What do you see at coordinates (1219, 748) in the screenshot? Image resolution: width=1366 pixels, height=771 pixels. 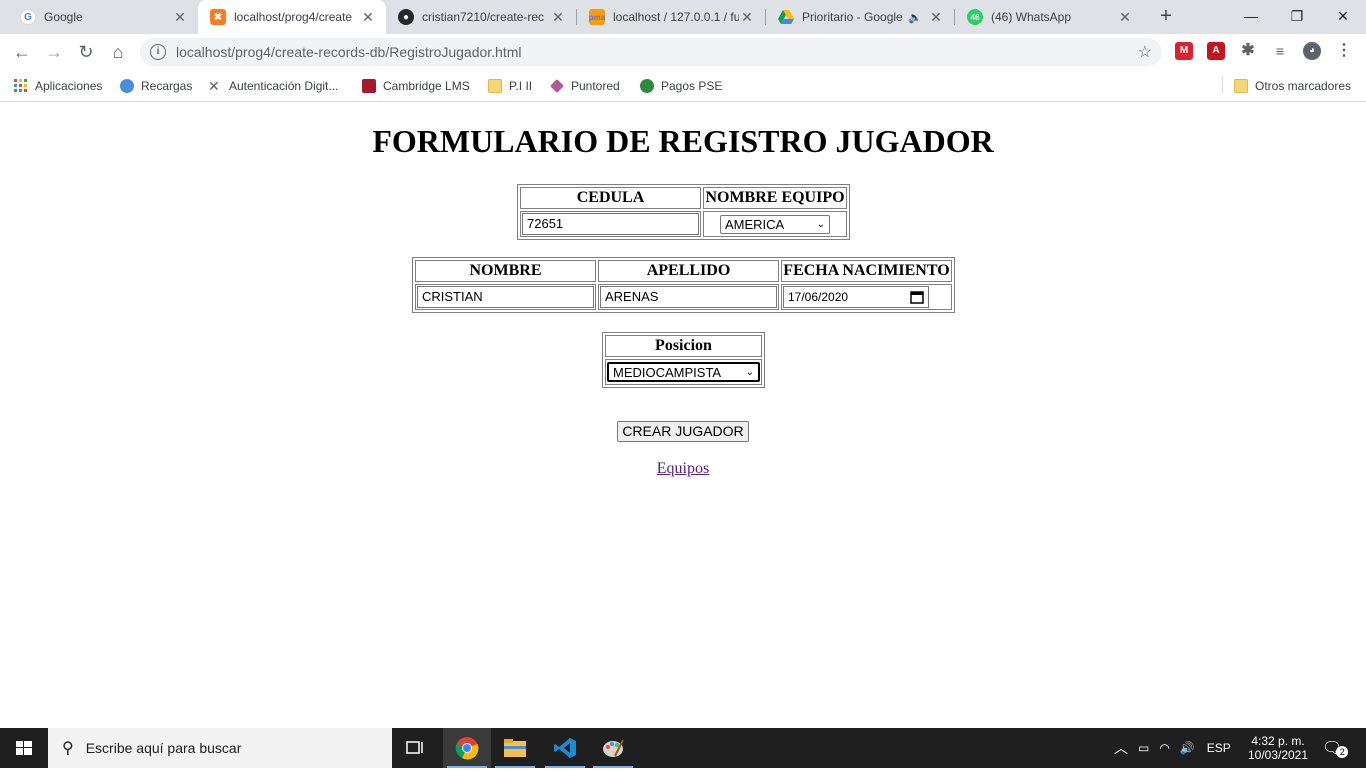 I see `language-indicator: ESP` at bounding box center [1219, 748].